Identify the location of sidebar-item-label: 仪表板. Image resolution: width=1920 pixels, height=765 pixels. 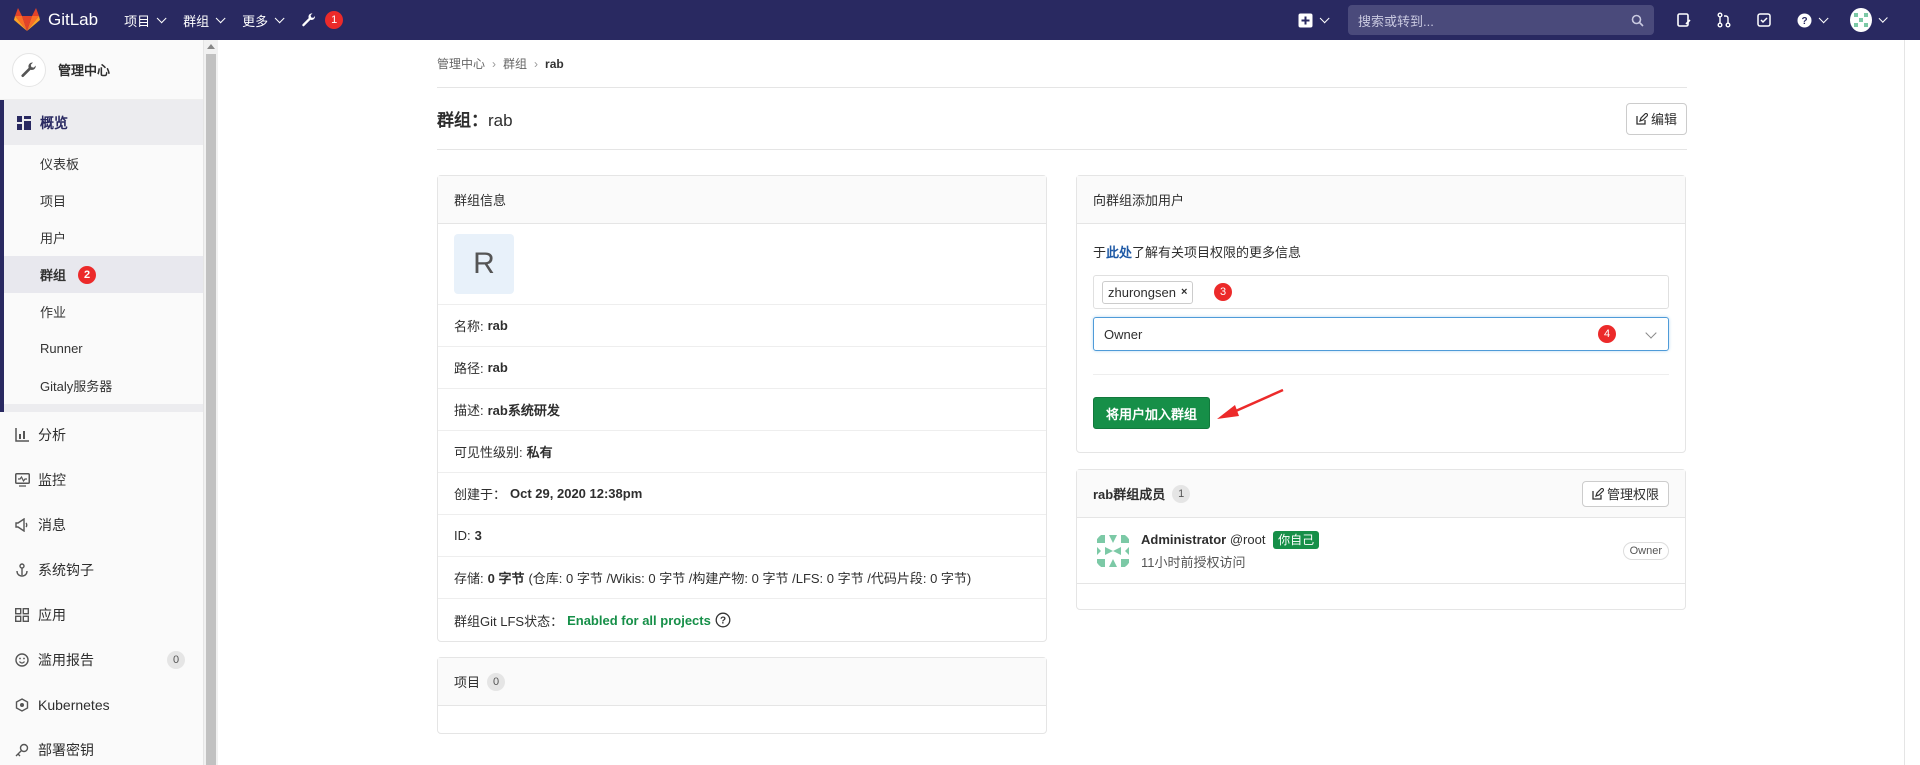
(60, 164).